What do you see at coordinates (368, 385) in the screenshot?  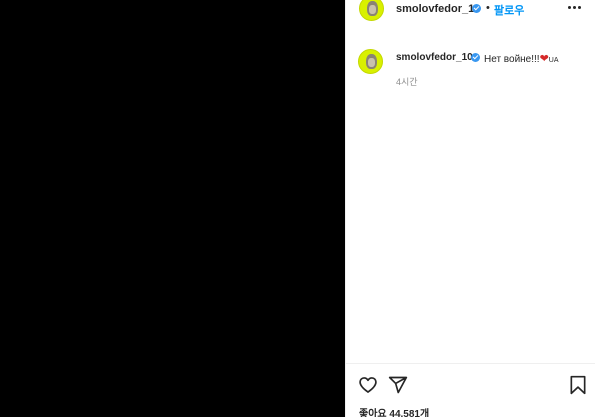 I see `heart-icon` at bounding box center [368, 385].